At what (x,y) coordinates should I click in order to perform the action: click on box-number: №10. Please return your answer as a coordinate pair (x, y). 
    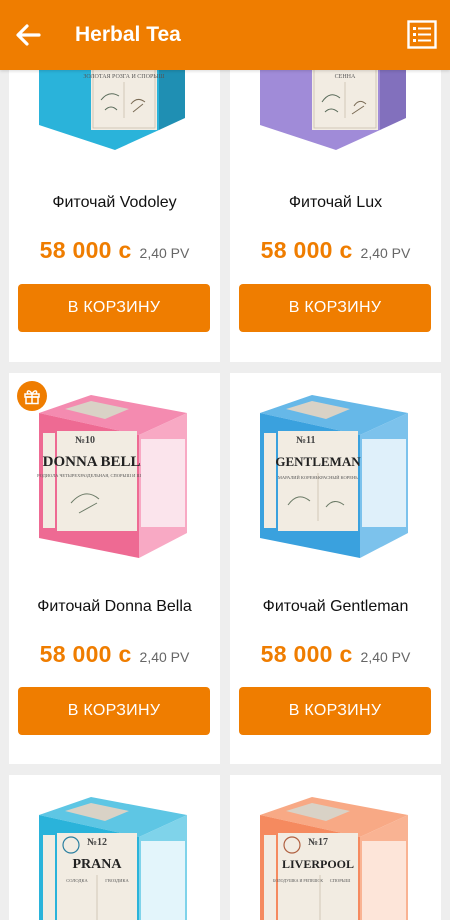
    Looking at the image, I should click on (85, 440).